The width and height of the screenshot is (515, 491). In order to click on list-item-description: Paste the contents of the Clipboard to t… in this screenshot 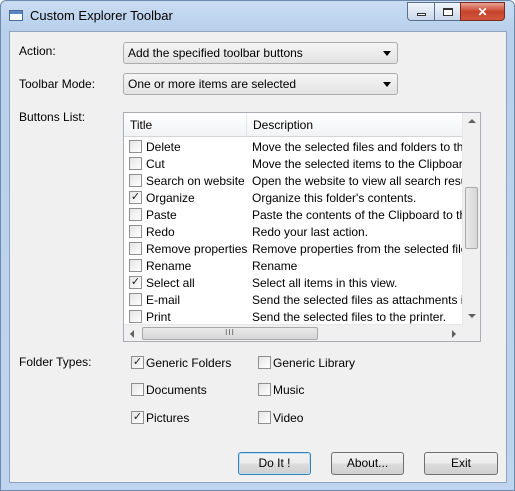, I will do `click(357, 215)`.